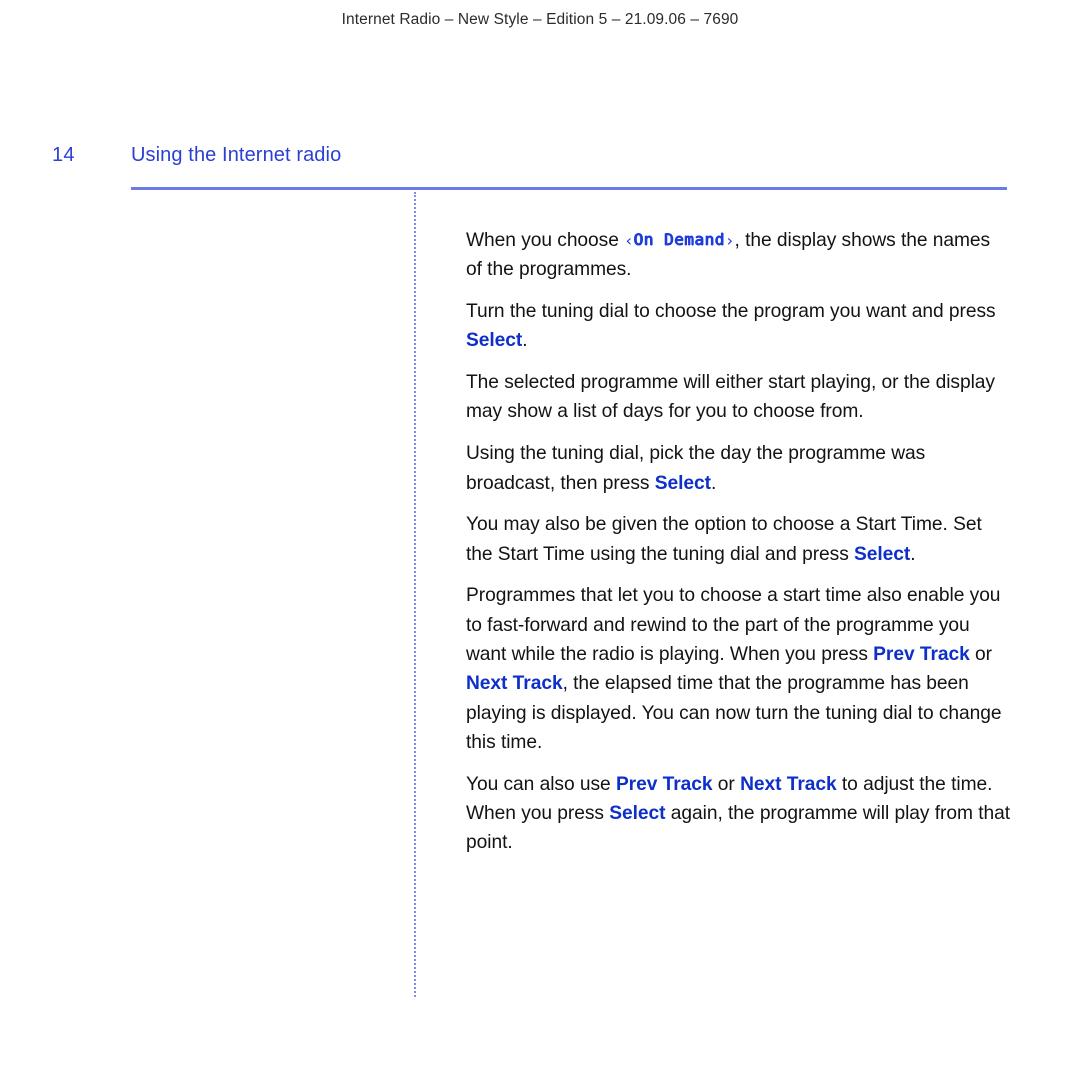 Image resolution: width=1080 pixels, height=1068 pixels. I want to click on chapter-title: Using the Internet radio, so click(236, 155).